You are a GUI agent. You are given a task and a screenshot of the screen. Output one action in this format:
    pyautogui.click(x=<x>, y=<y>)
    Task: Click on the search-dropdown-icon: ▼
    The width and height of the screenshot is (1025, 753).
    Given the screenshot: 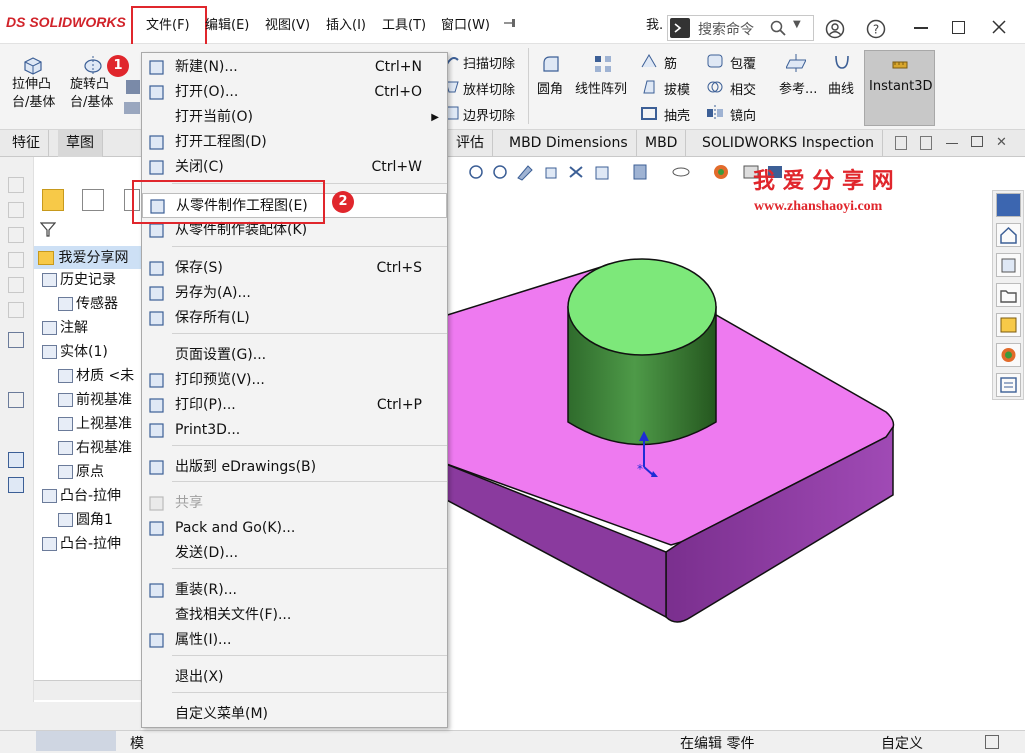 What is the action you would take?
    pyautogui.click(x=797, y=24)
    